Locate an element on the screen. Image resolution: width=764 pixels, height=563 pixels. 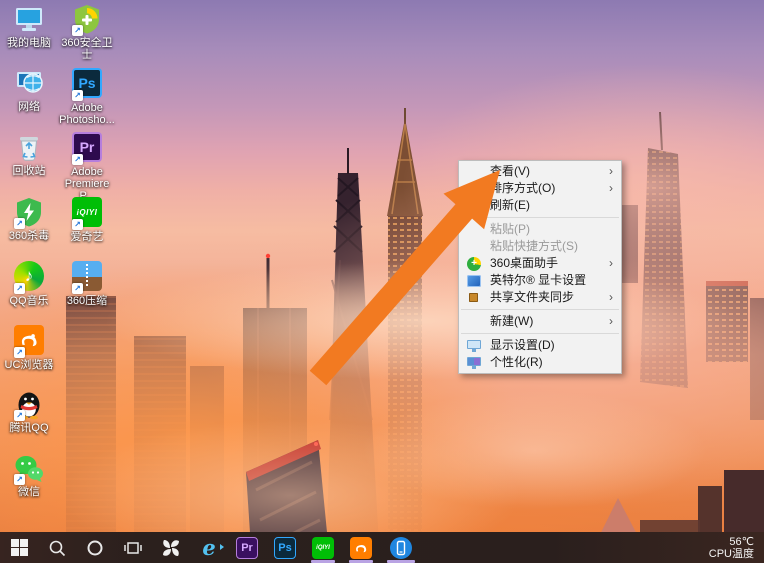
search-icon is located at coordinates (57, 548).